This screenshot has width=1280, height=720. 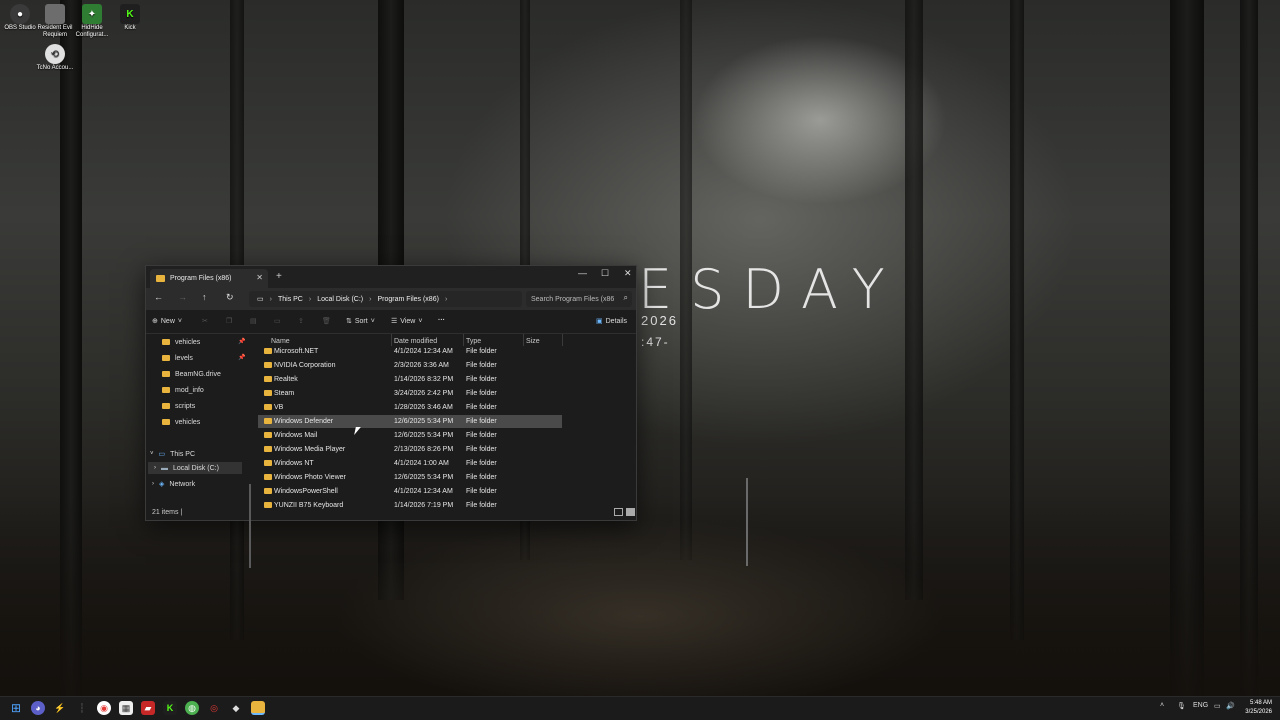 What do you see at coordinates (172, 454) in the screenshot?
I see `sidebar-item-this-pc: ˅ ▭ This PC` at bounding box center [172, 454].